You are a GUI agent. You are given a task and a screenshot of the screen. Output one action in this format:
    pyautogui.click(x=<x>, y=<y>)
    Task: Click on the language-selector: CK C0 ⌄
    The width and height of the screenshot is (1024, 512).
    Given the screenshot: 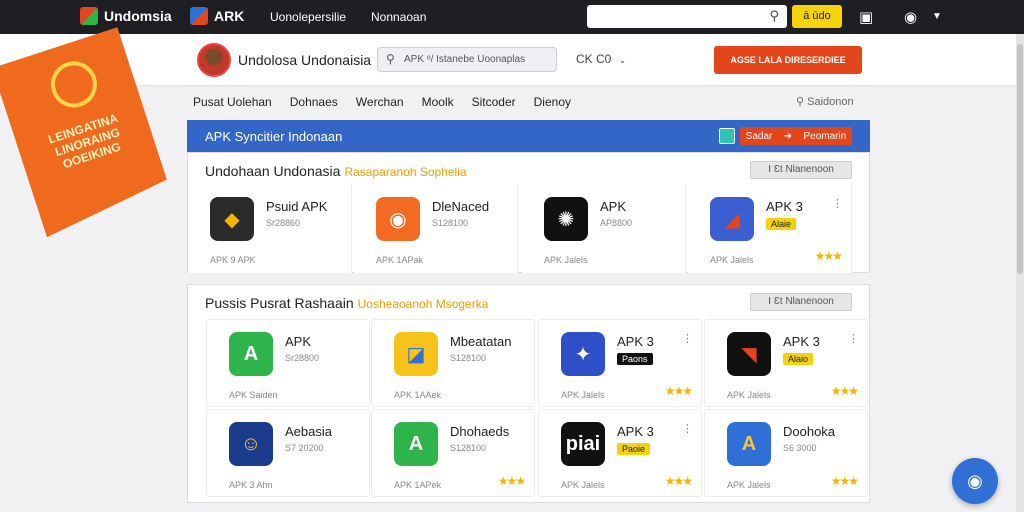 What is the action you would take?
    pyautogui.click(x=601, y=59)
    